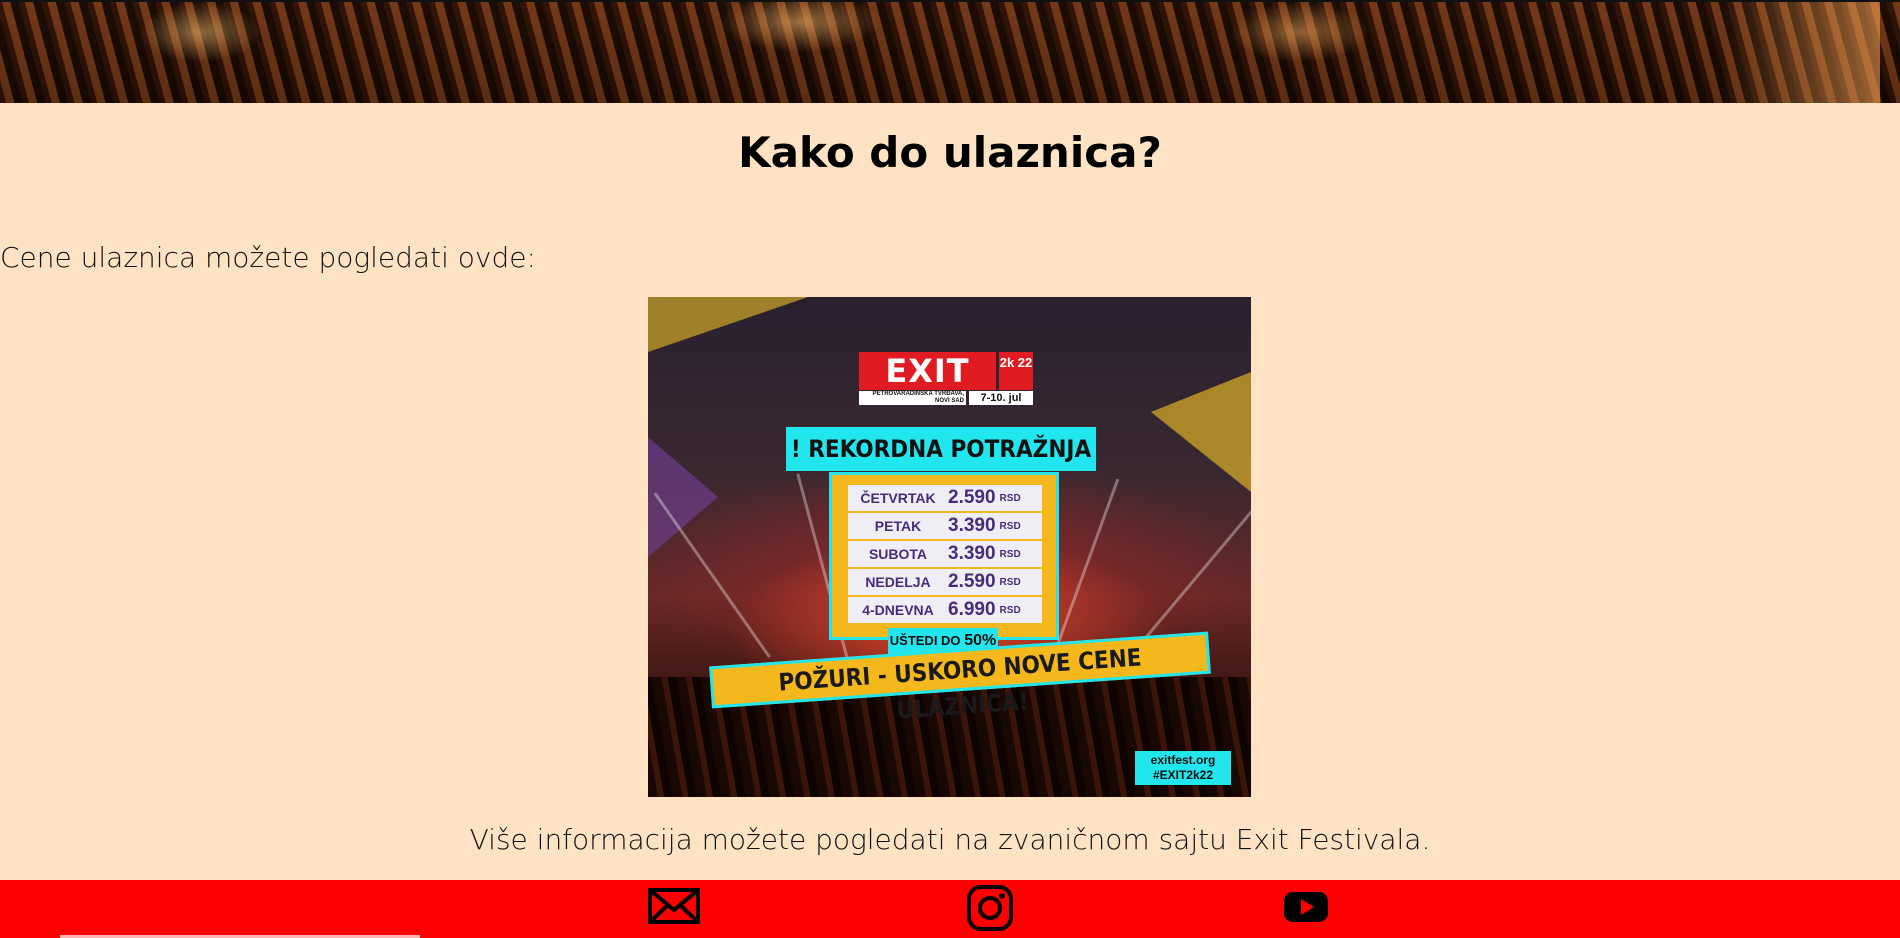 This screenshot has height=938, width=1900. I want to click on price-row: PETAK 3.390 RSD, so click(945, 526).